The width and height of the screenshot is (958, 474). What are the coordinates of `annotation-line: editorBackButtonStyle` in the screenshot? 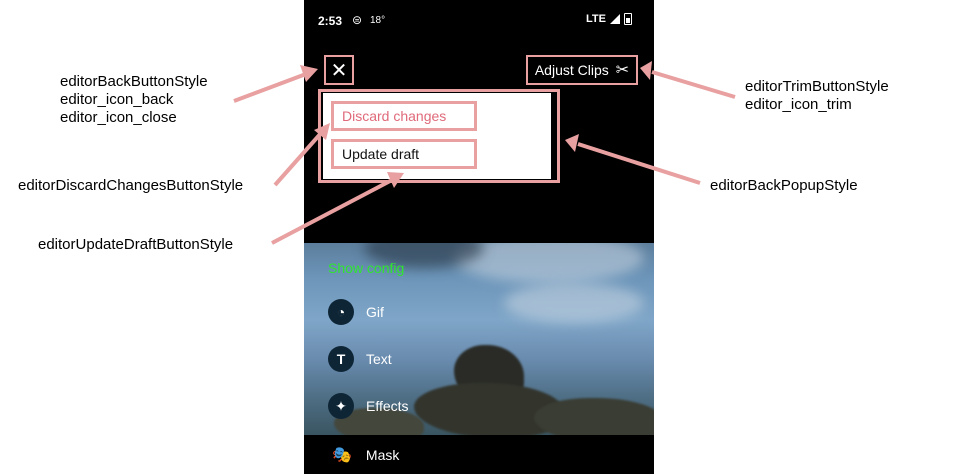 It's located at (134, 81).